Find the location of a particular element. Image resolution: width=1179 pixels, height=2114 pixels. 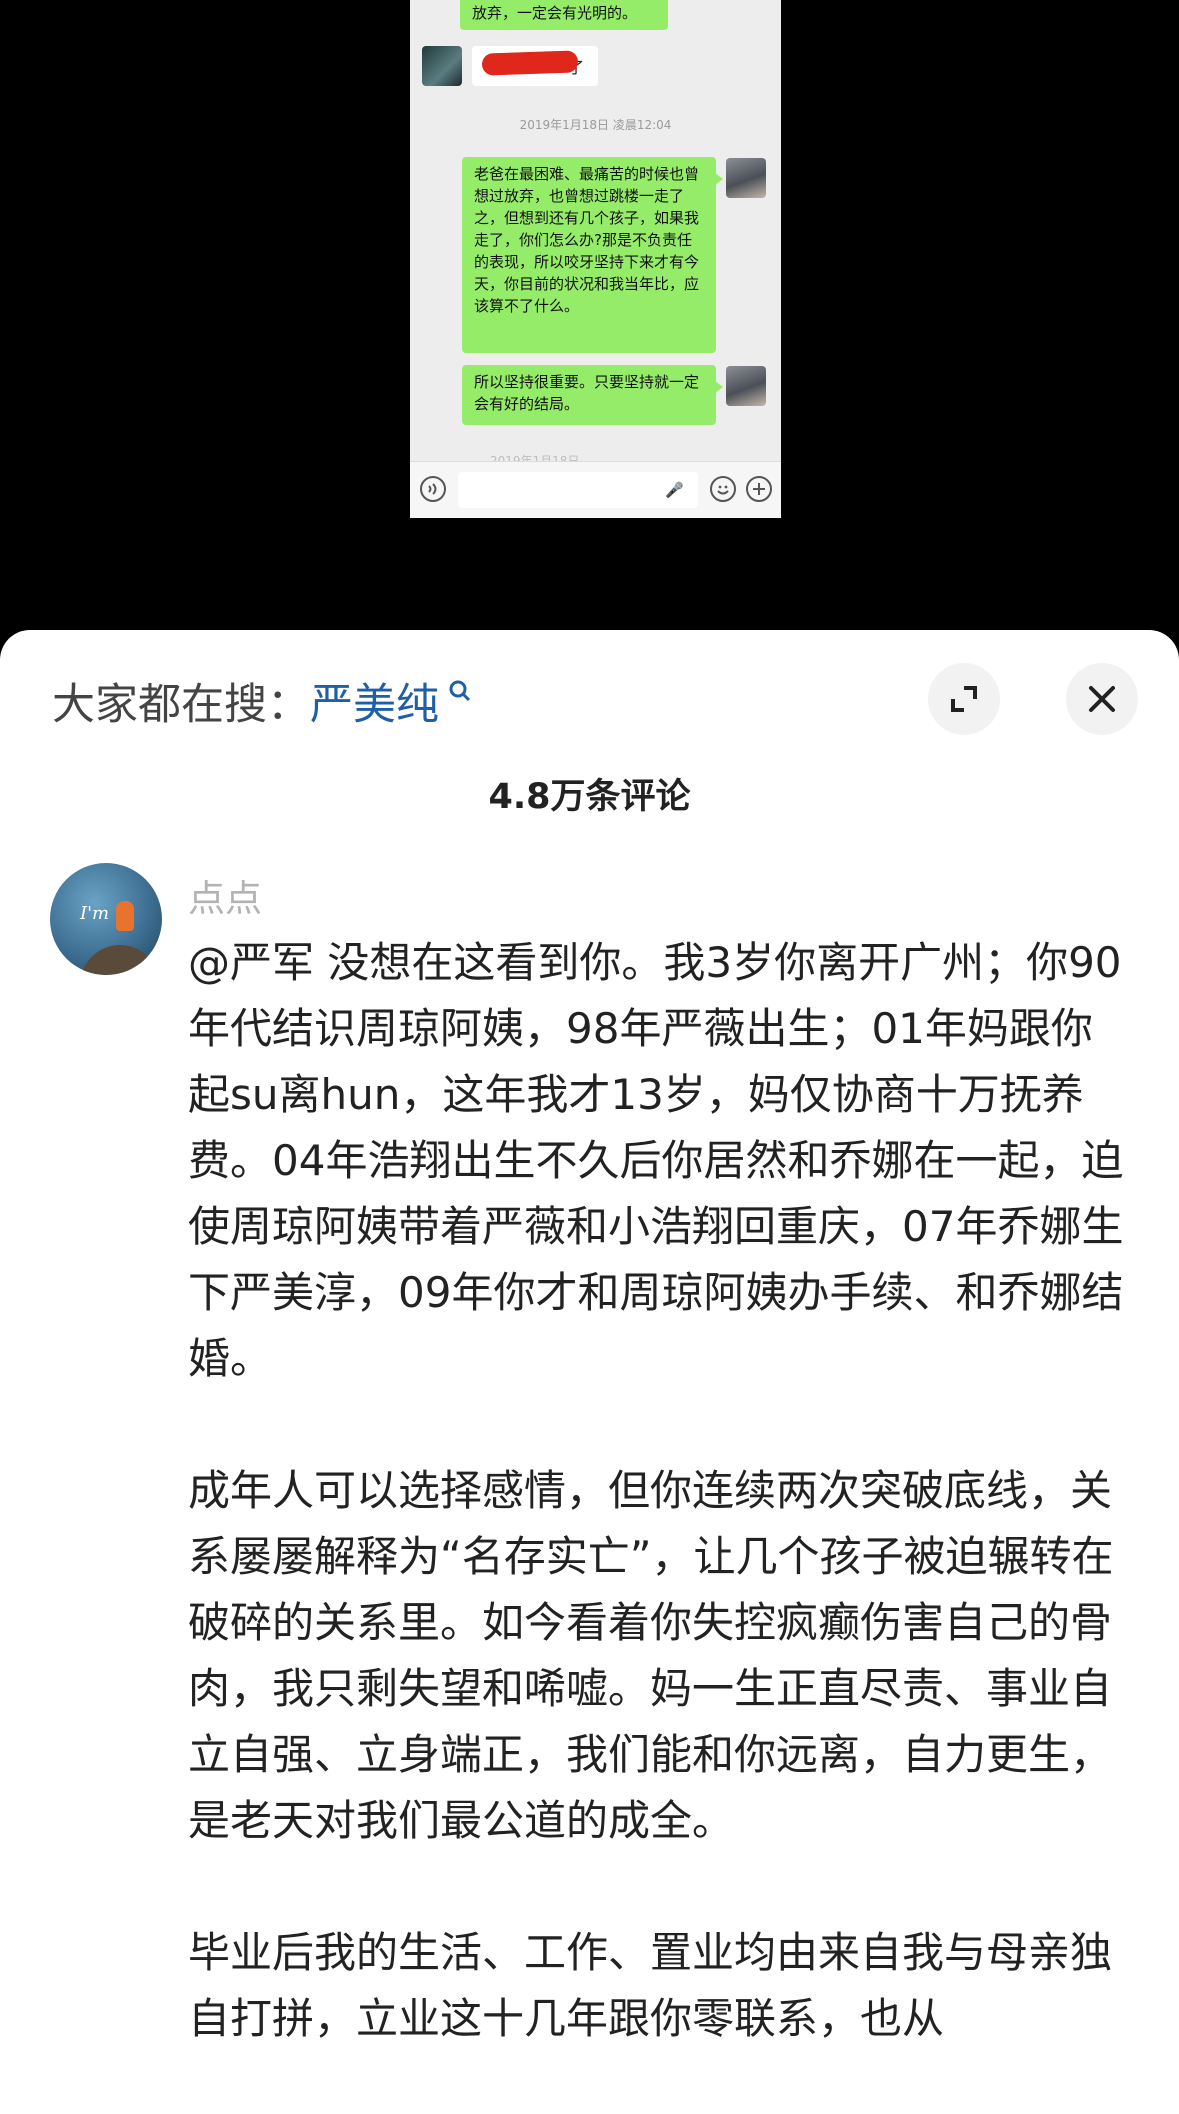

emoji-icon is located at coordinates (723, 489).